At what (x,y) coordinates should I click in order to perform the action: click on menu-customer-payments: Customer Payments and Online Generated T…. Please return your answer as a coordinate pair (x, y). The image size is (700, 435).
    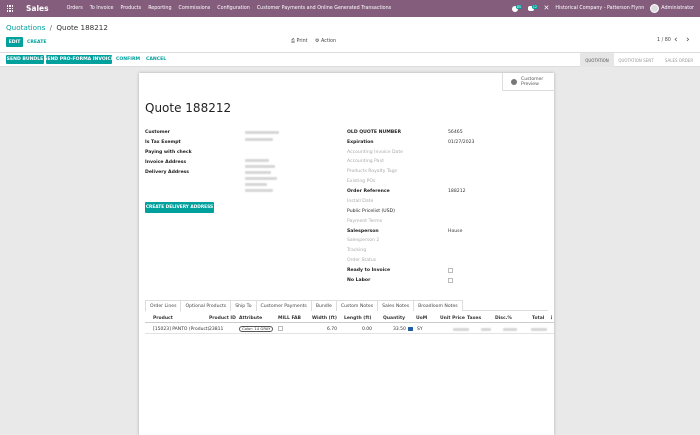
    Looking at the image, I should click on (324, 8).